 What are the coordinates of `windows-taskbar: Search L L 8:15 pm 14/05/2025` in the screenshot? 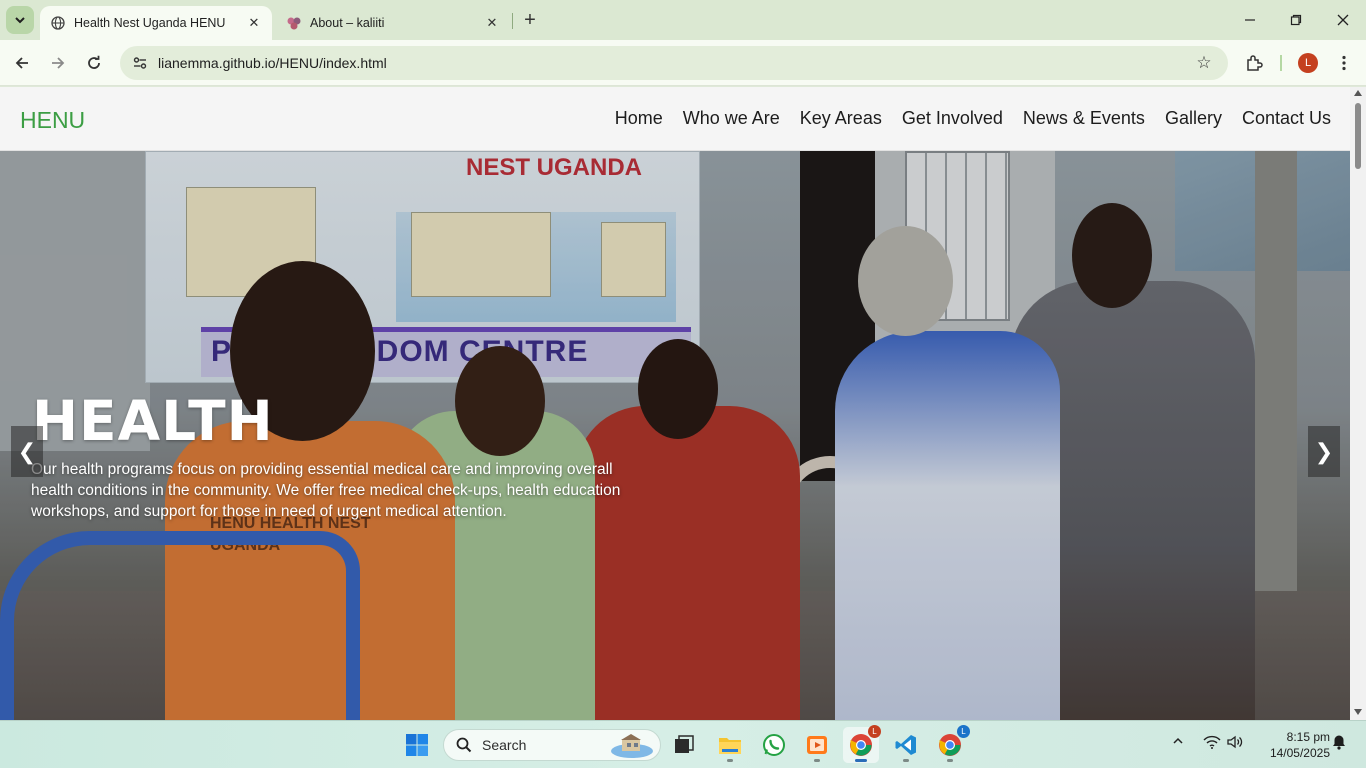 It's located at (683, 744).